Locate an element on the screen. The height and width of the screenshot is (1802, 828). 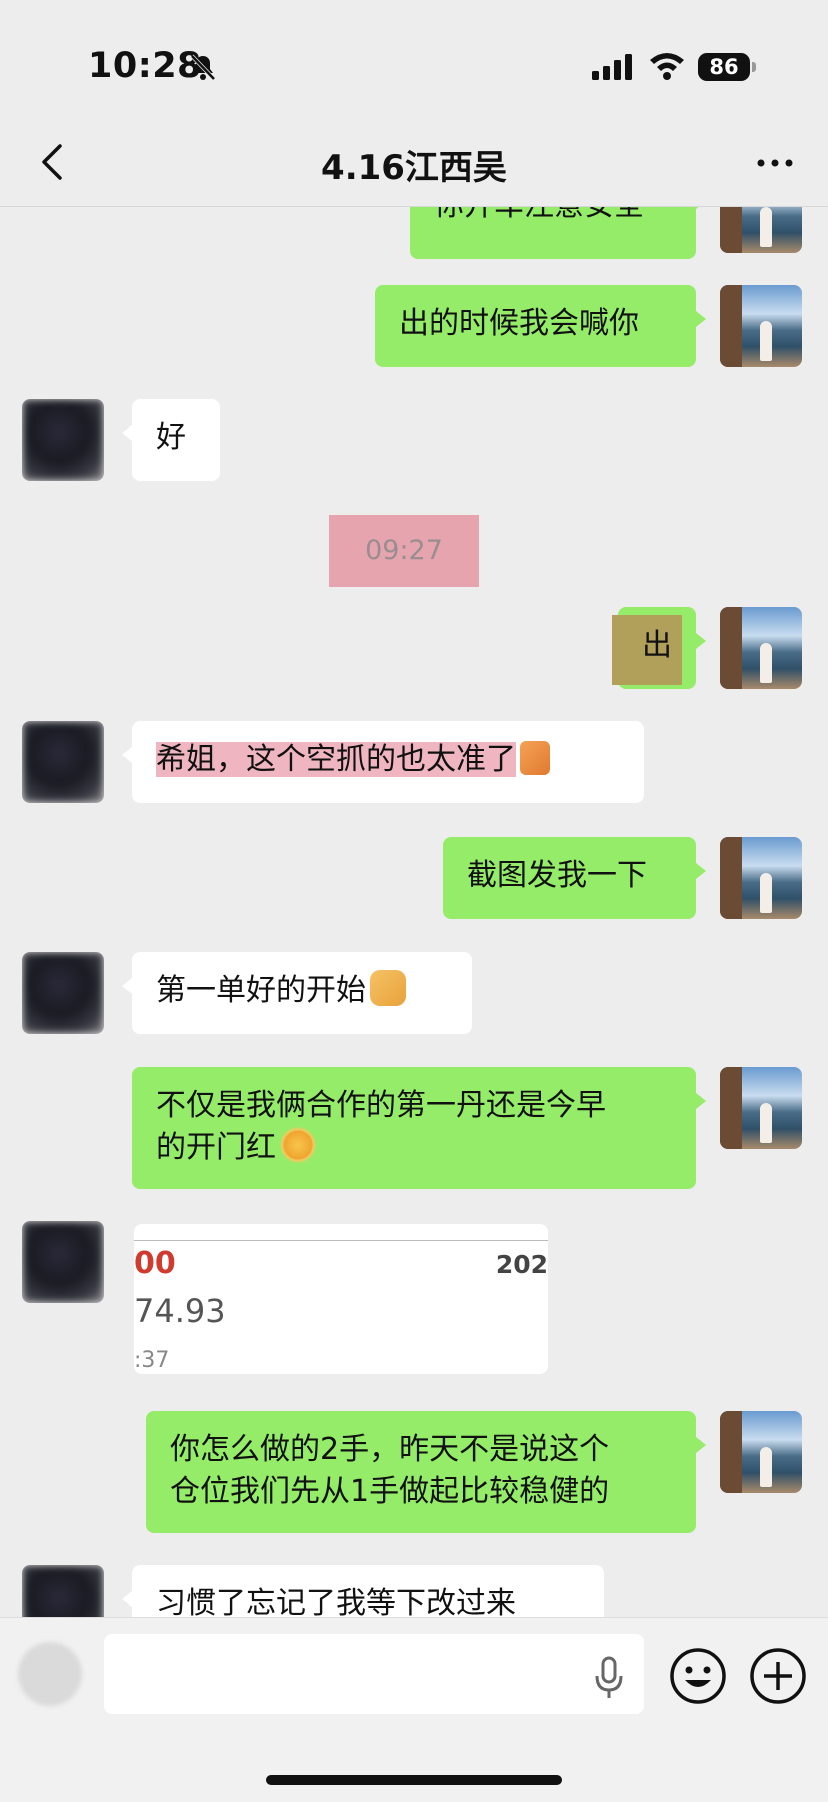
message-timestamp: 09:27 is located at coordinates (404, 551).